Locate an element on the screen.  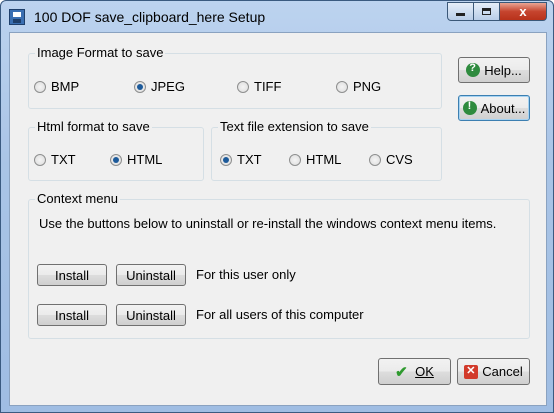
radio-png-label: PNG is located at coordinates (367, 86).